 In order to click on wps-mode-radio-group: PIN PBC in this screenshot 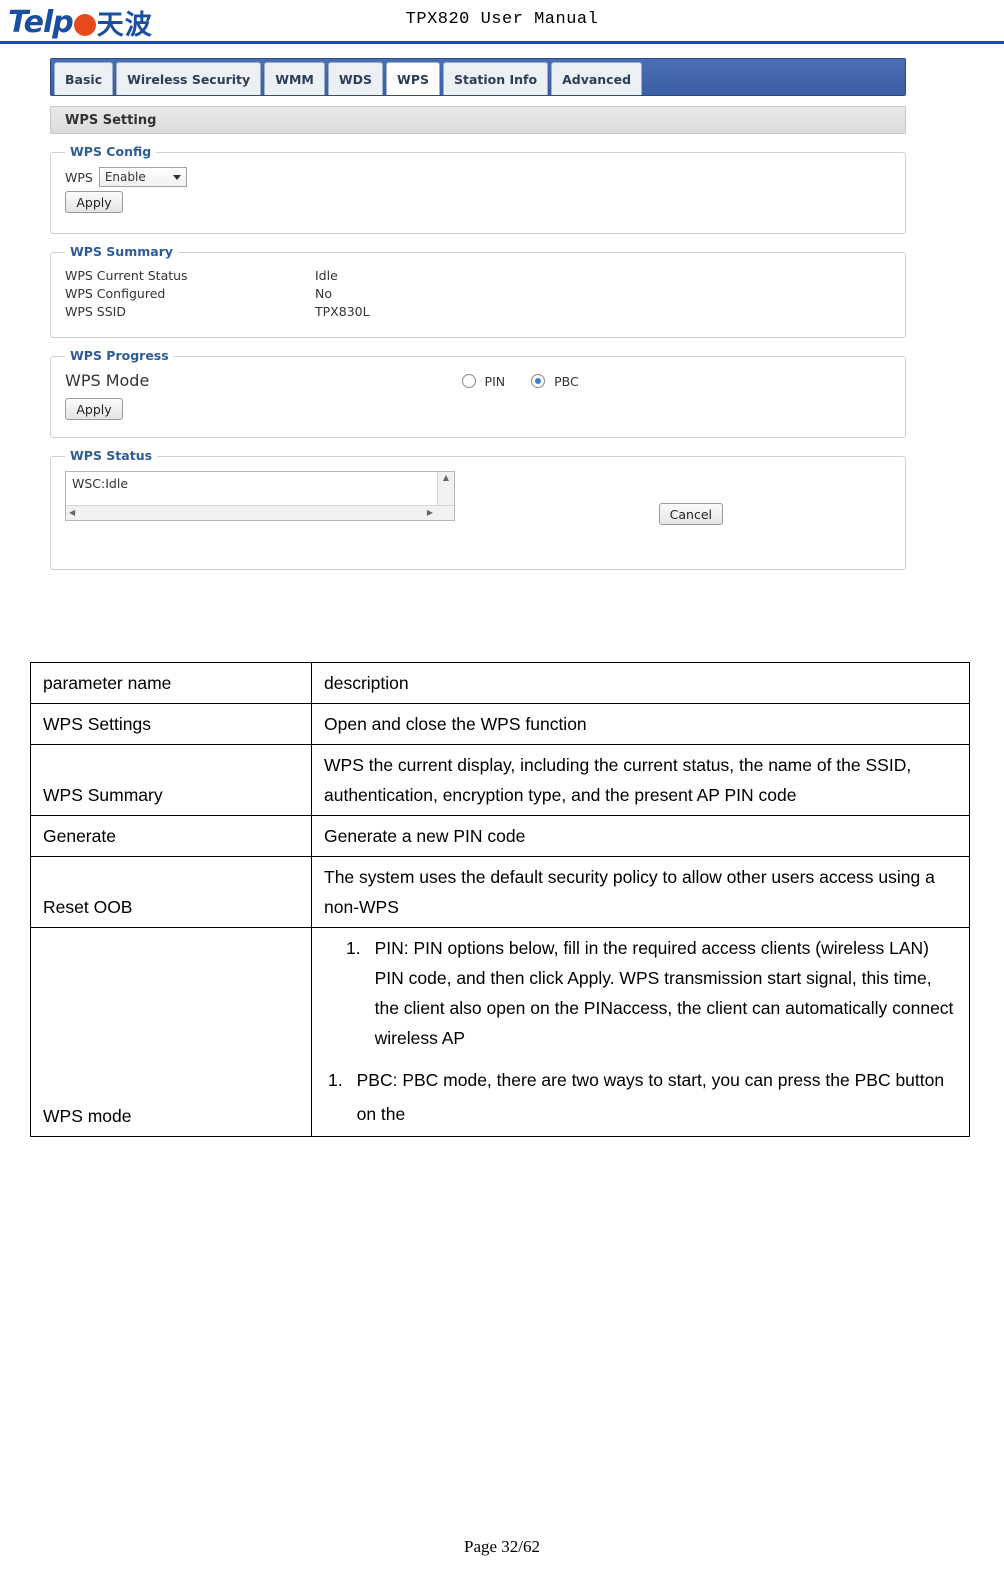, I will do `click(520, 380)`.